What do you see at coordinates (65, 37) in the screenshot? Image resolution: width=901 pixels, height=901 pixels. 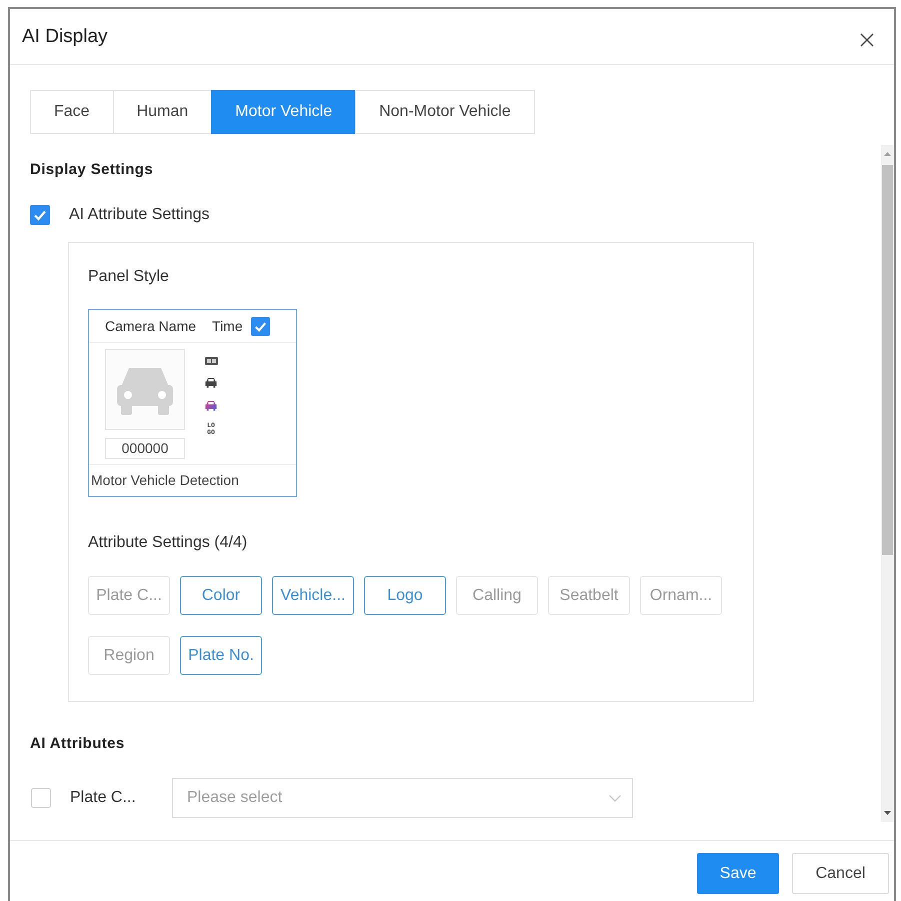 I see `dialog-title: AI Display` at bounding box center [65, 37].